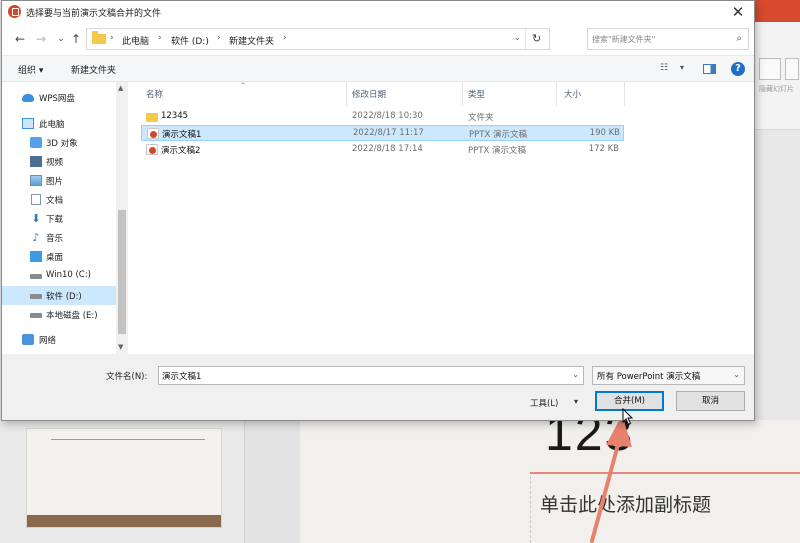 The width and height of the screenshot is (800, 543). I want to click on back-arrow-icon: ←, so click(20, 39).